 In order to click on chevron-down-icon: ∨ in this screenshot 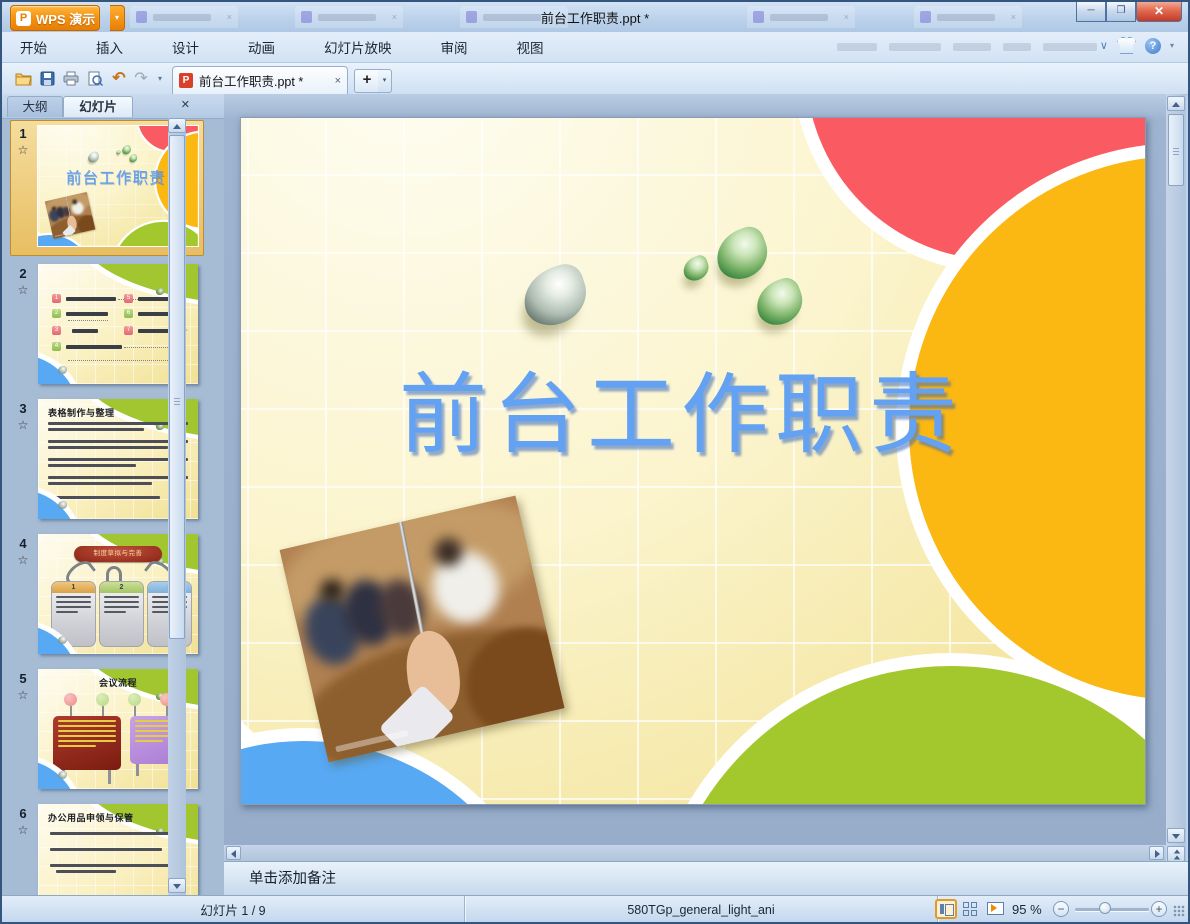, I will do `click(1104, 45)`.